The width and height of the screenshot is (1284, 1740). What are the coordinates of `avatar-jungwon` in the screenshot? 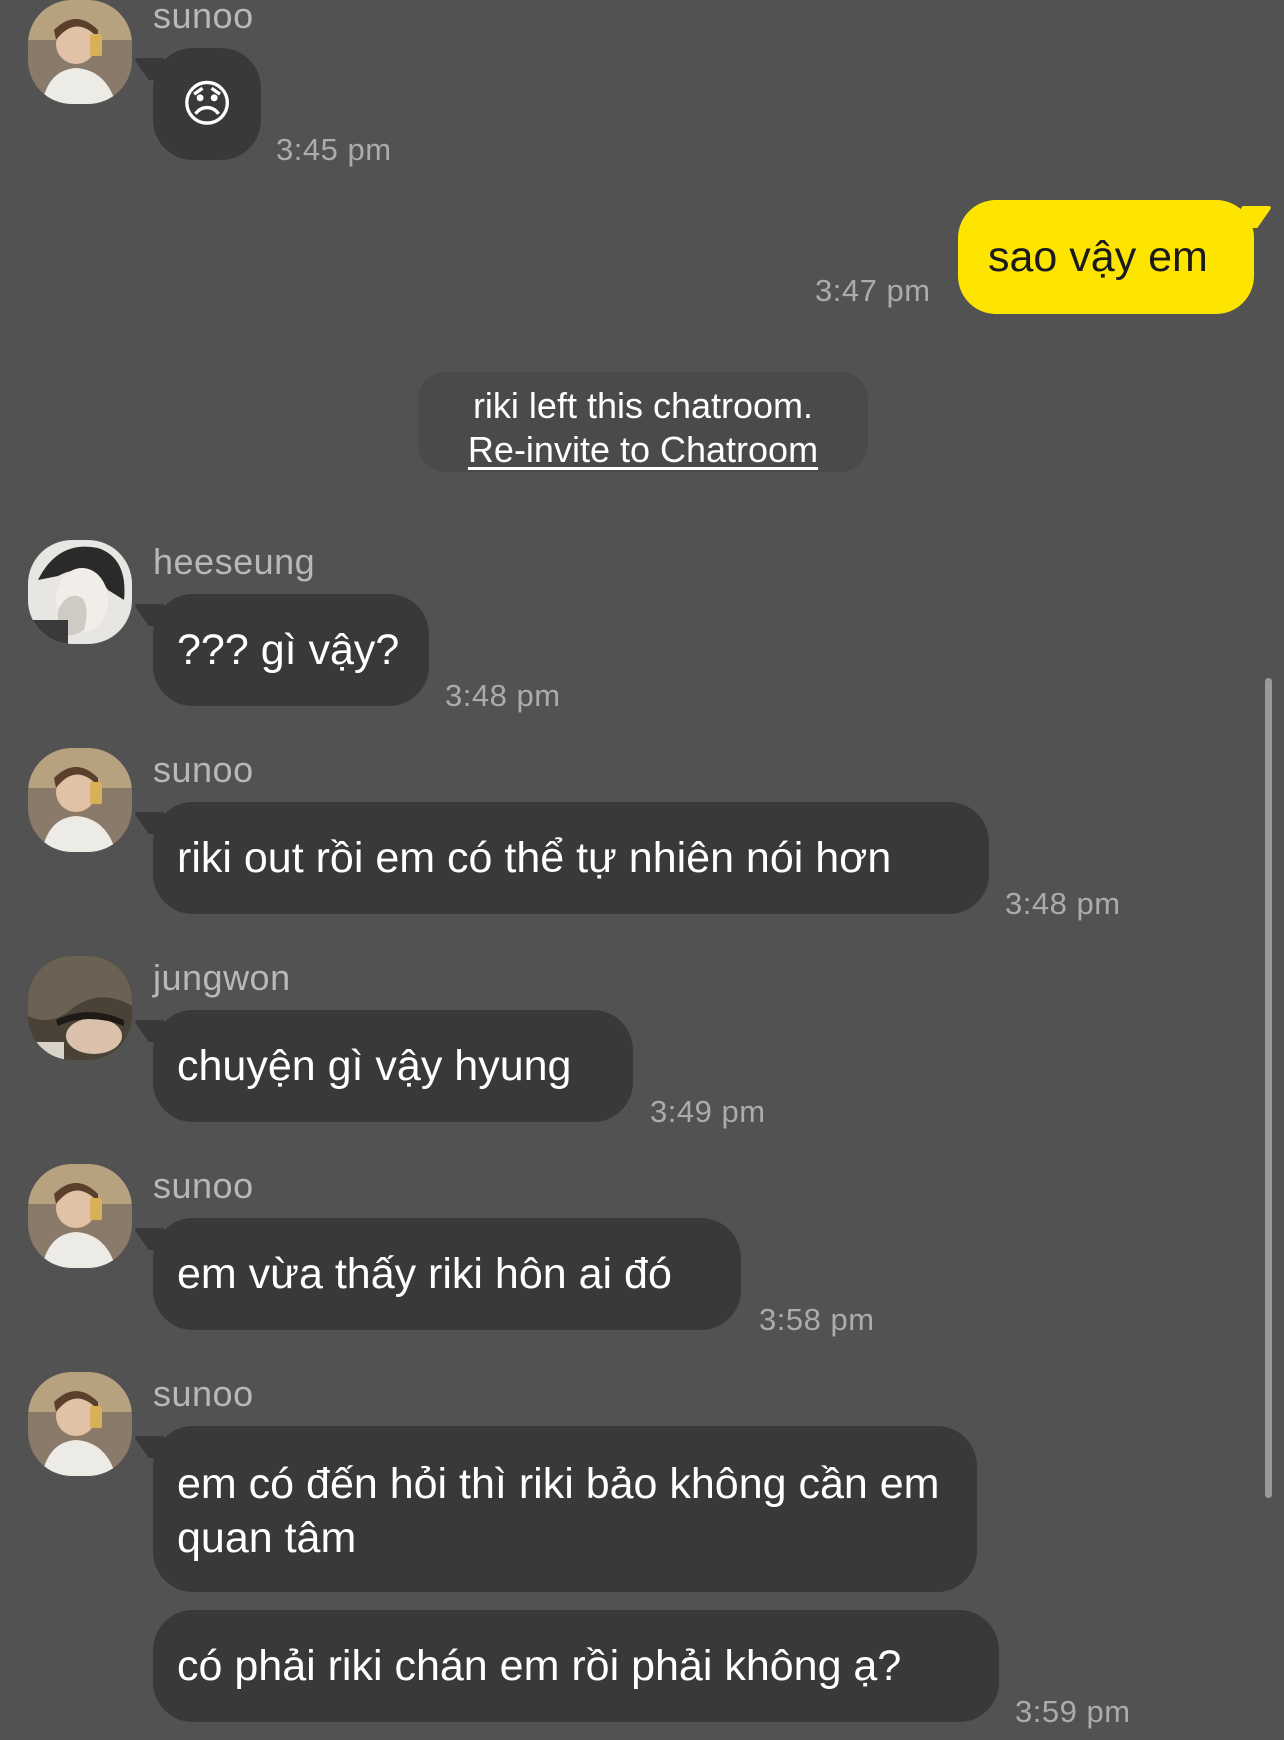 It's located at (80, 1008).